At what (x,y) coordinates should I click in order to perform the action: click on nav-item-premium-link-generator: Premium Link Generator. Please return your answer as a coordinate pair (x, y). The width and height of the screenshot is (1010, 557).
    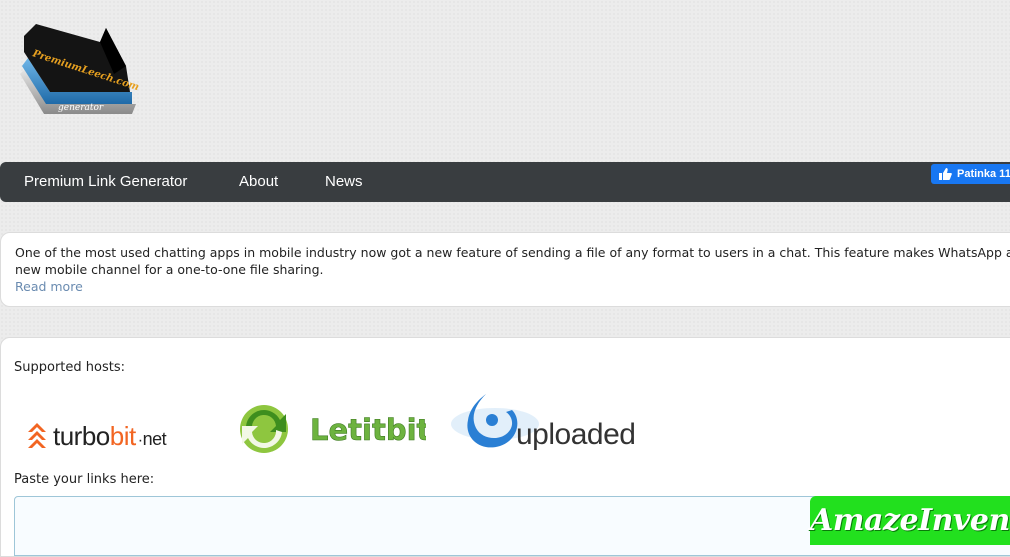
    Looking at the image, I should click on (105, 182).